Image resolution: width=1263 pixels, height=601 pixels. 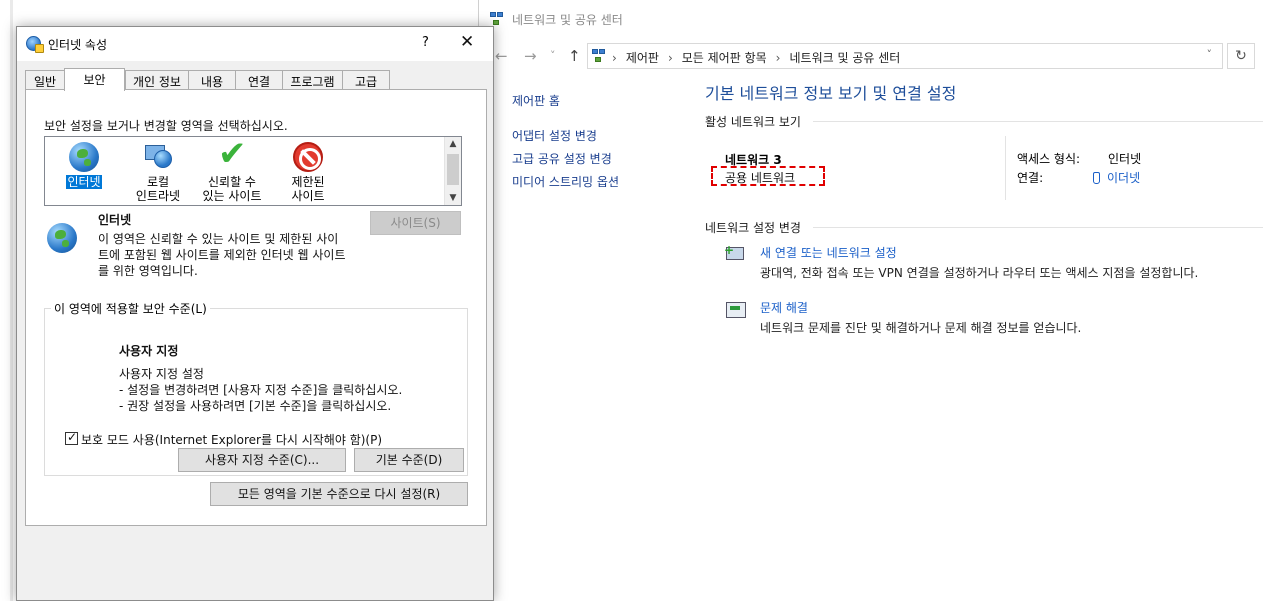 I want to click on tab-privacy: 개인 정보, so click(x=157, y=80).